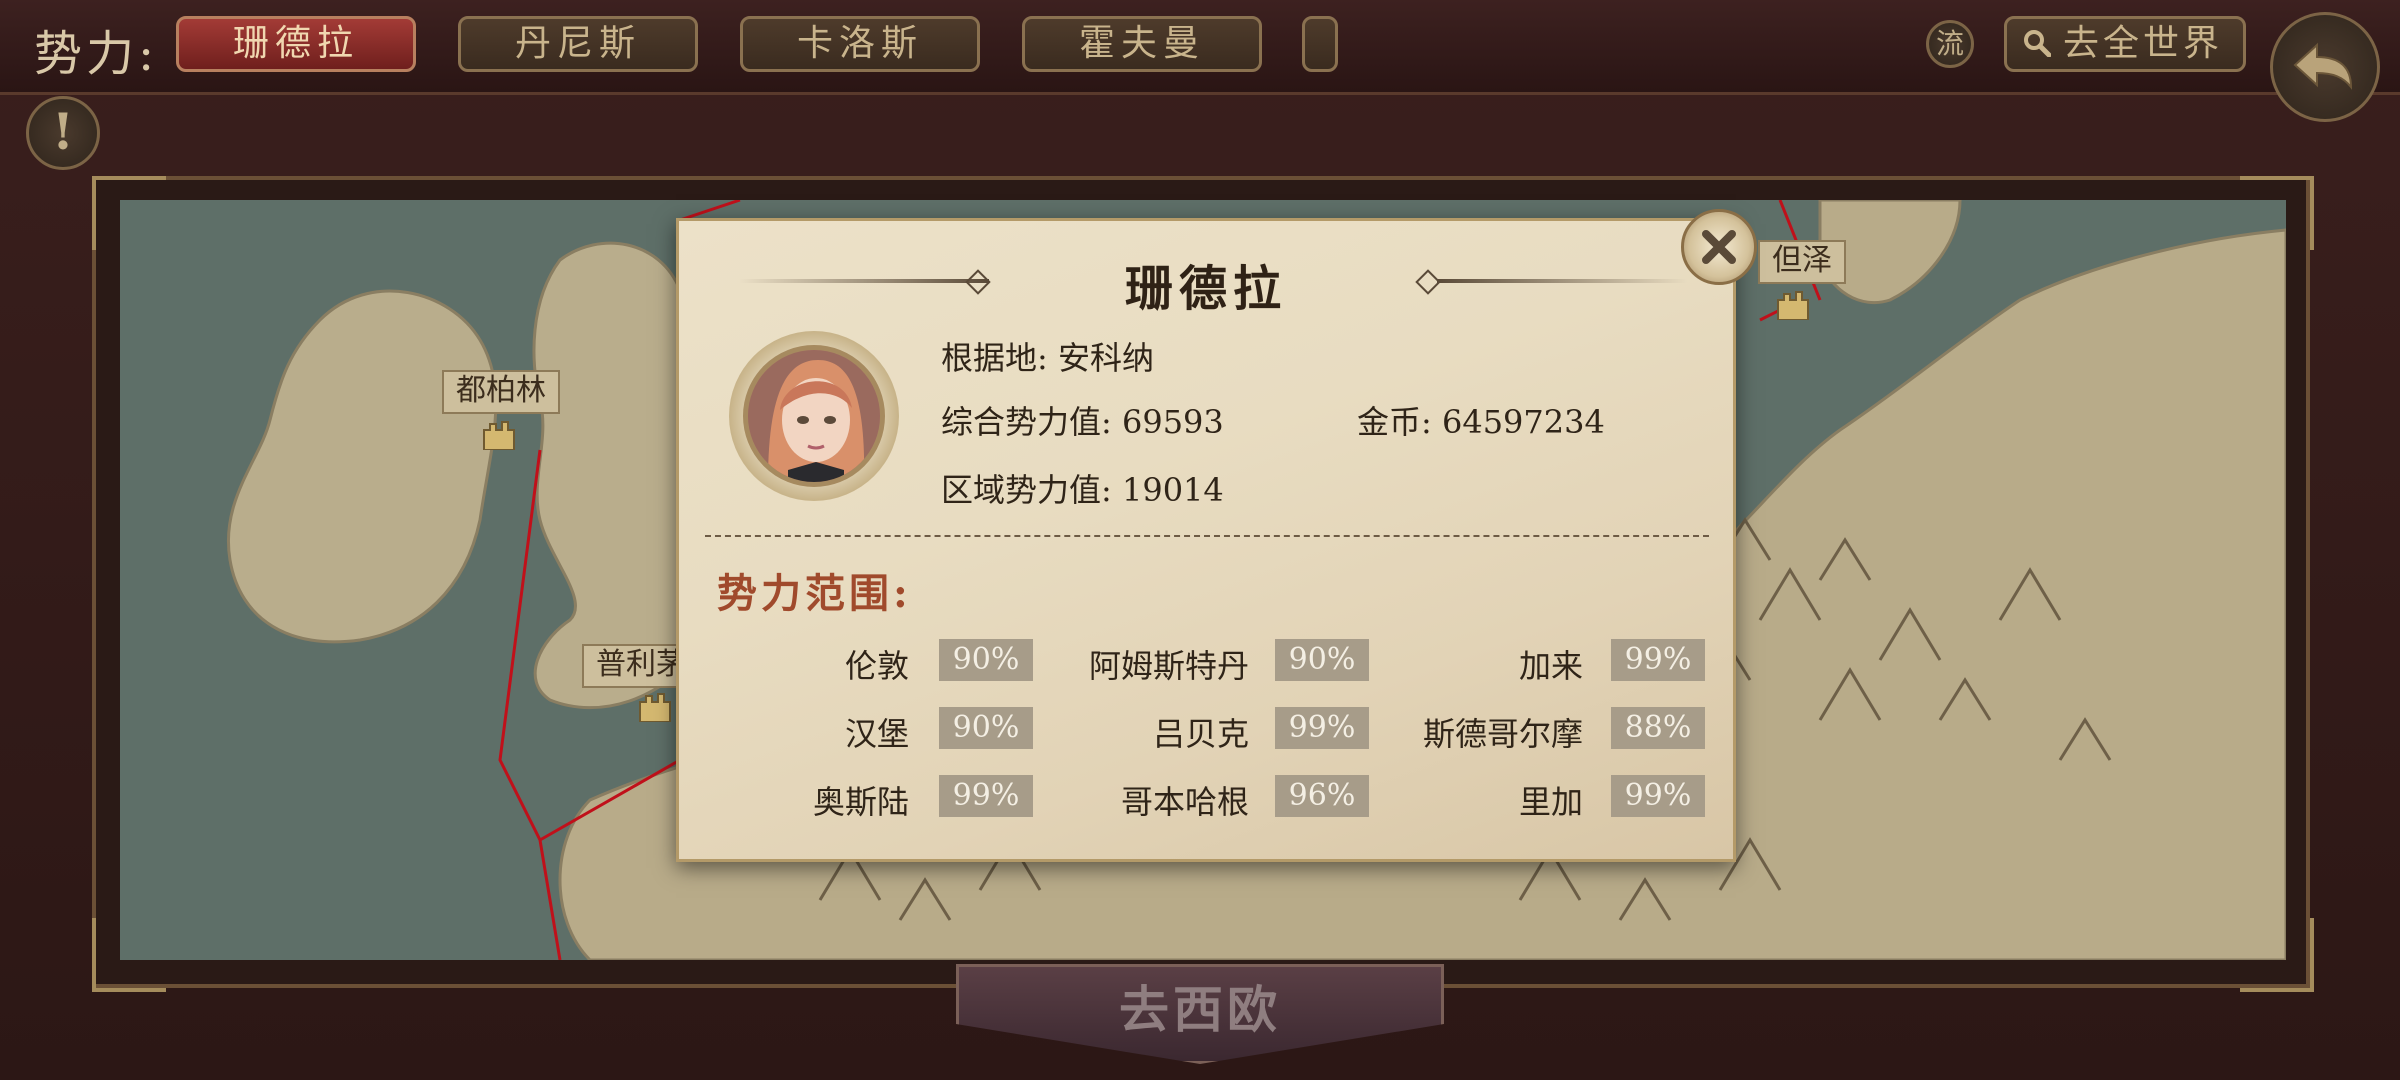  What do you see at coordinates (1207, 536) in the screenshot?
I see `divider` at bounding box center [1207, 536].